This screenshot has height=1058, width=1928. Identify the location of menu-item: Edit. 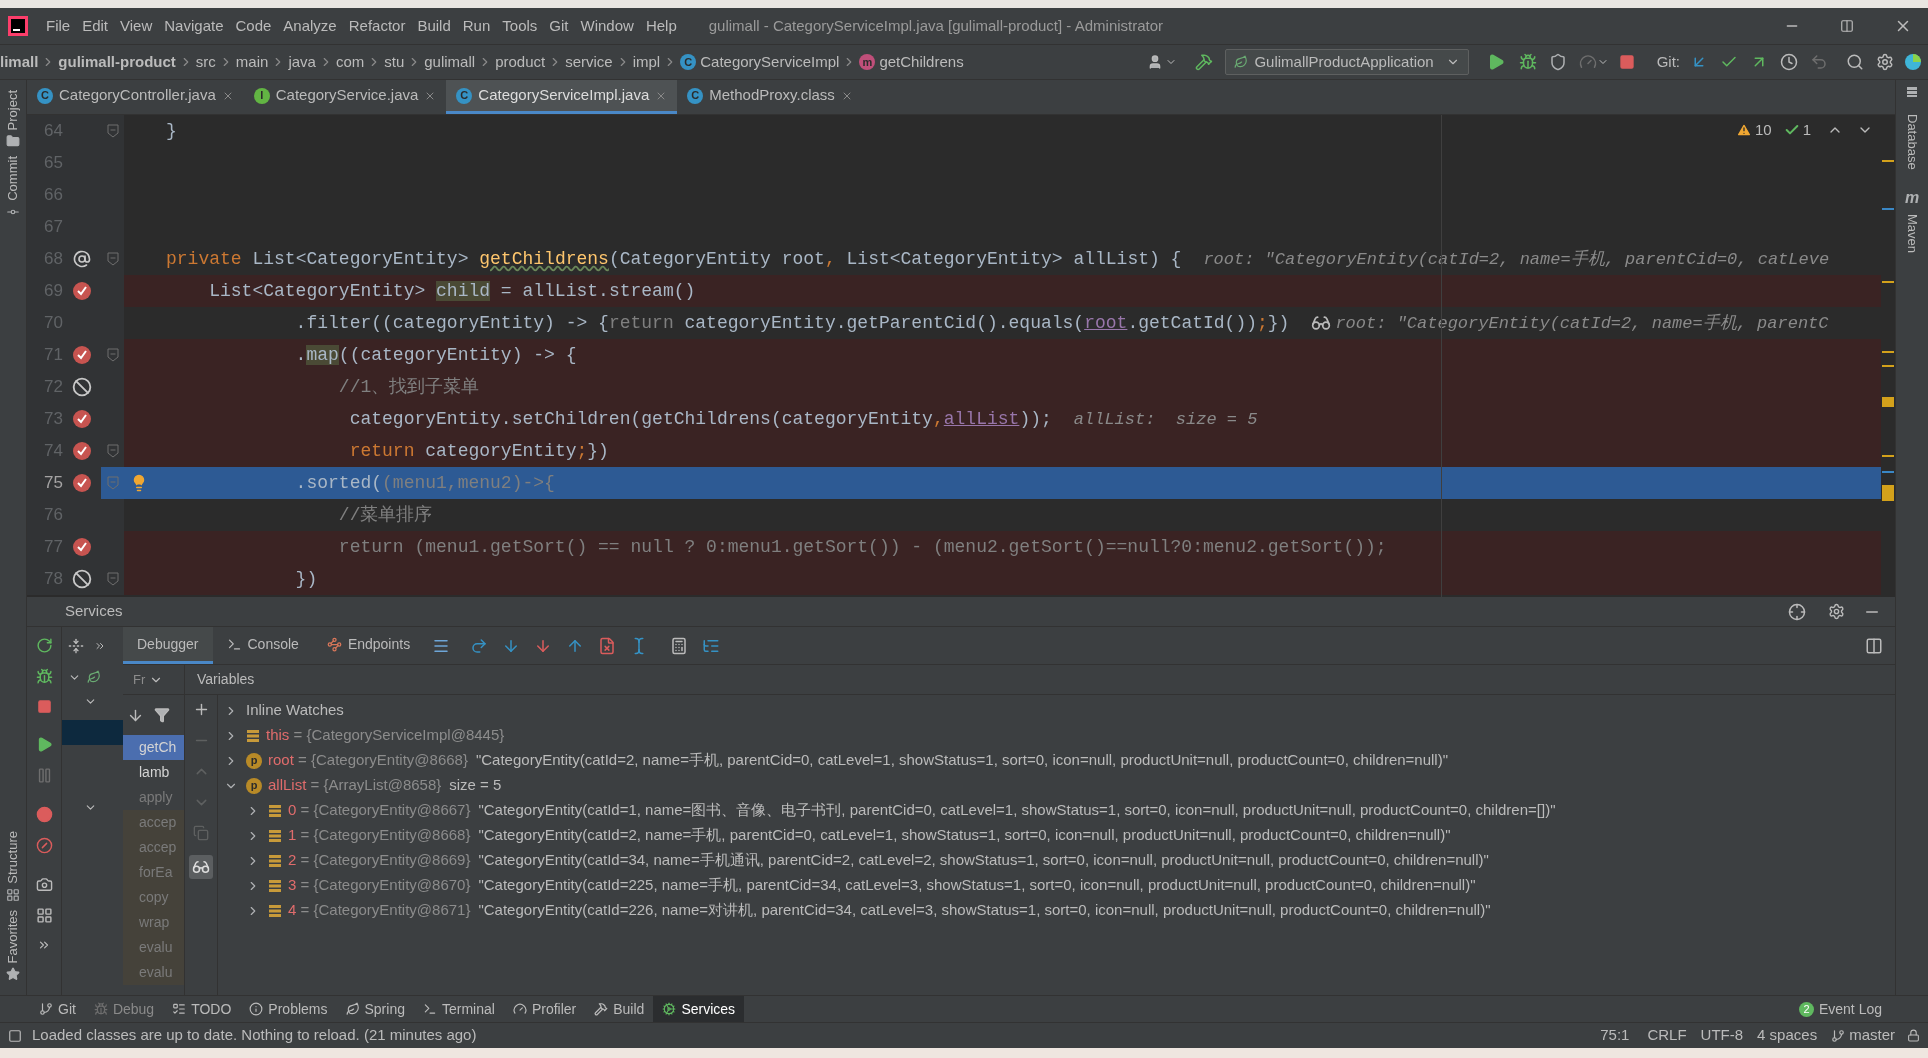
(95, 26).